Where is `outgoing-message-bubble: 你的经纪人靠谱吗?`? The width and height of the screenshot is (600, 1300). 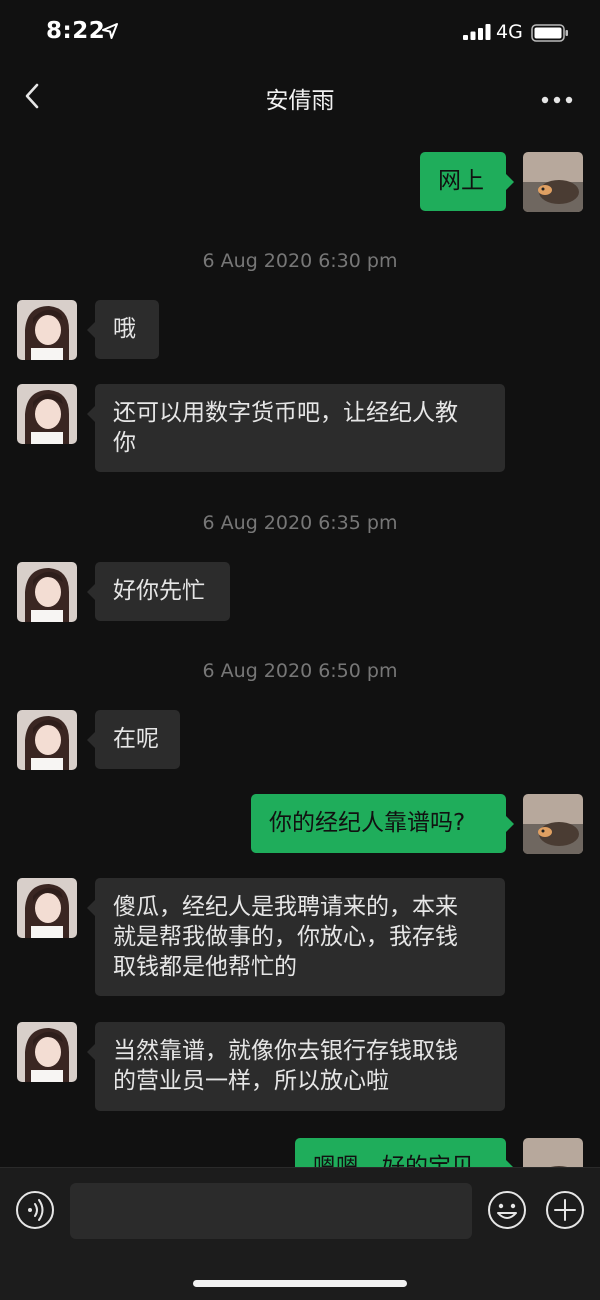 outgoing-message-bubble: 你的经纪人靠谱吗? is located at coordinates (382, 823).